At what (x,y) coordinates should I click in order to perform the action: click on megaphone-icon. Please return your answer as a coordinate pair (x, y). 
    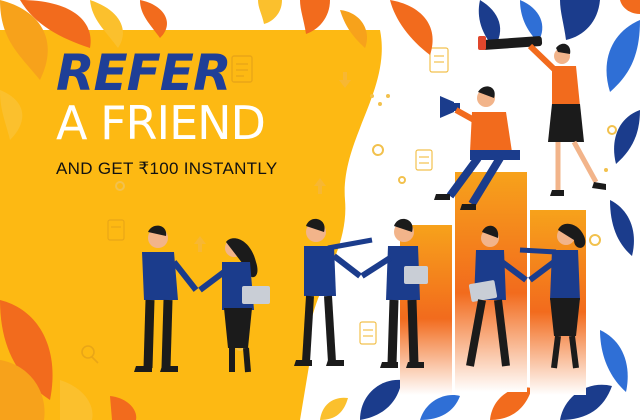
    Looking at the image, I should click on (450, 107).